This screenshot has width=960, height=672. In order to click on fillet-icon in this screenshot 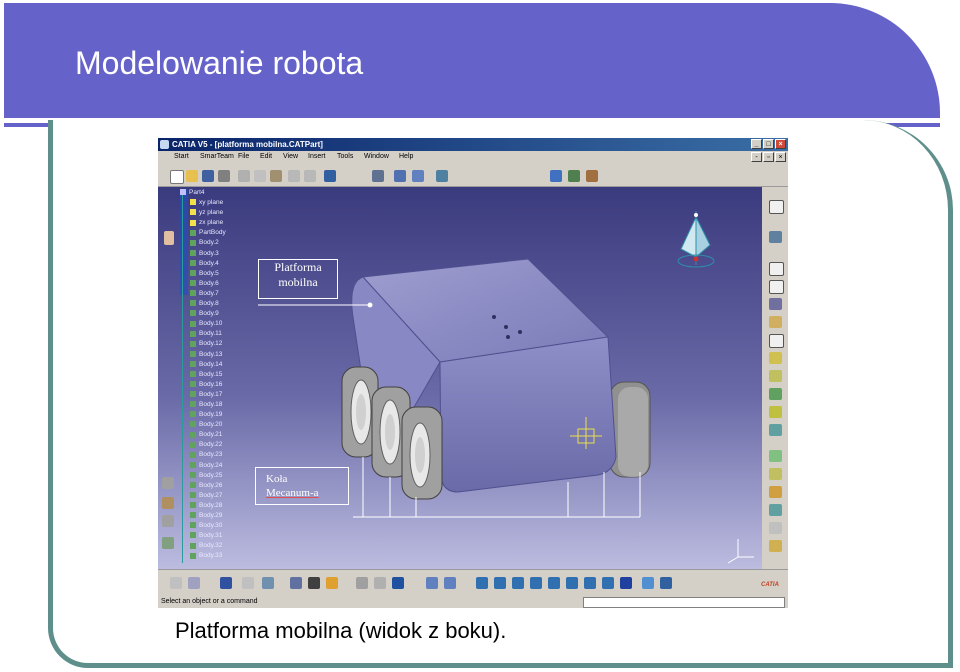, I will do `click(775, 358)`.